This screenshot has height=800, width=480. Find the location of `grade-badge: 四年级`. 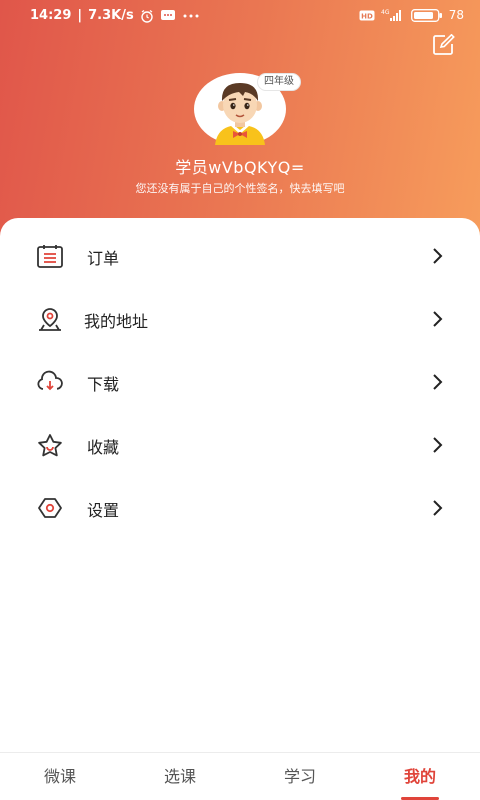

grade-badge: 四年级 is located at coordinates (279, 82).